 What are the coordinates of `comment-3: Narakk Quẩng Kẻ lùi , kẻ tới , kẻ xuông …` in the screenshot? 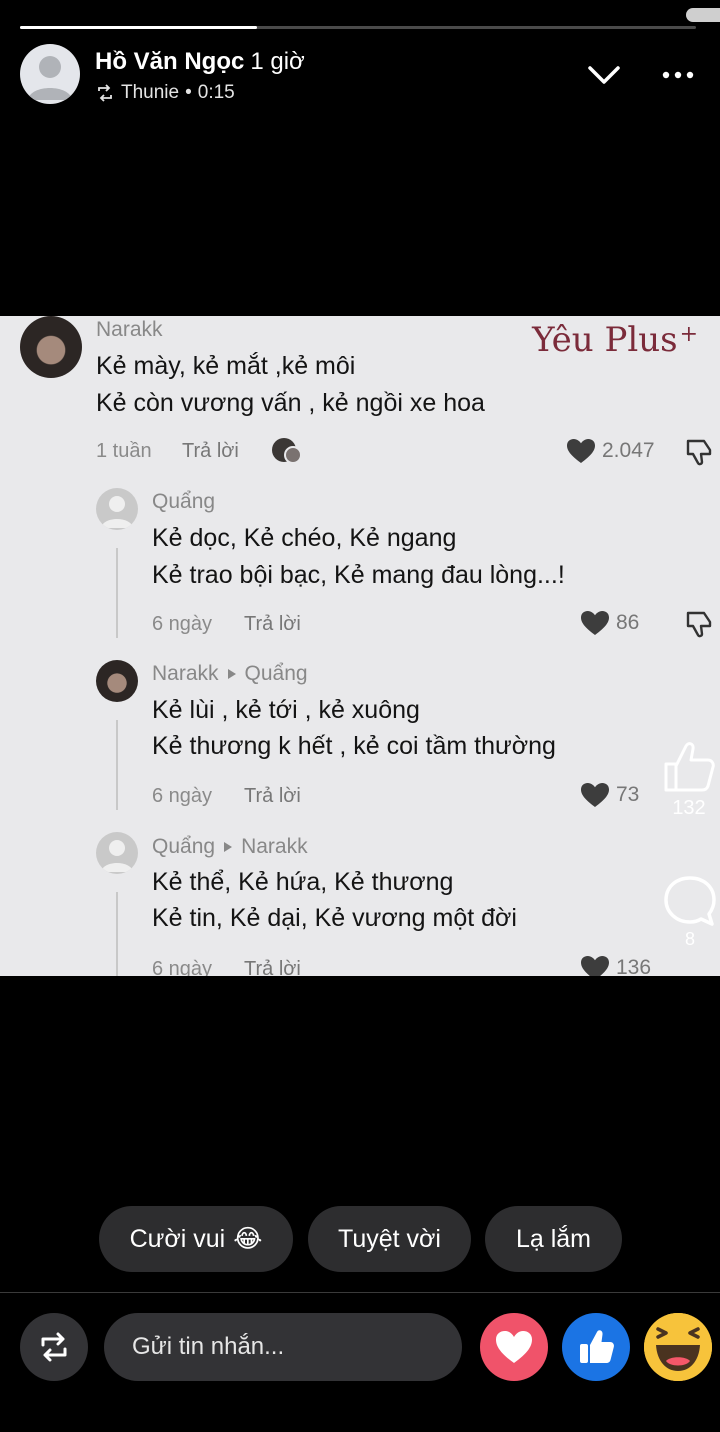 It's located at (360, 743).